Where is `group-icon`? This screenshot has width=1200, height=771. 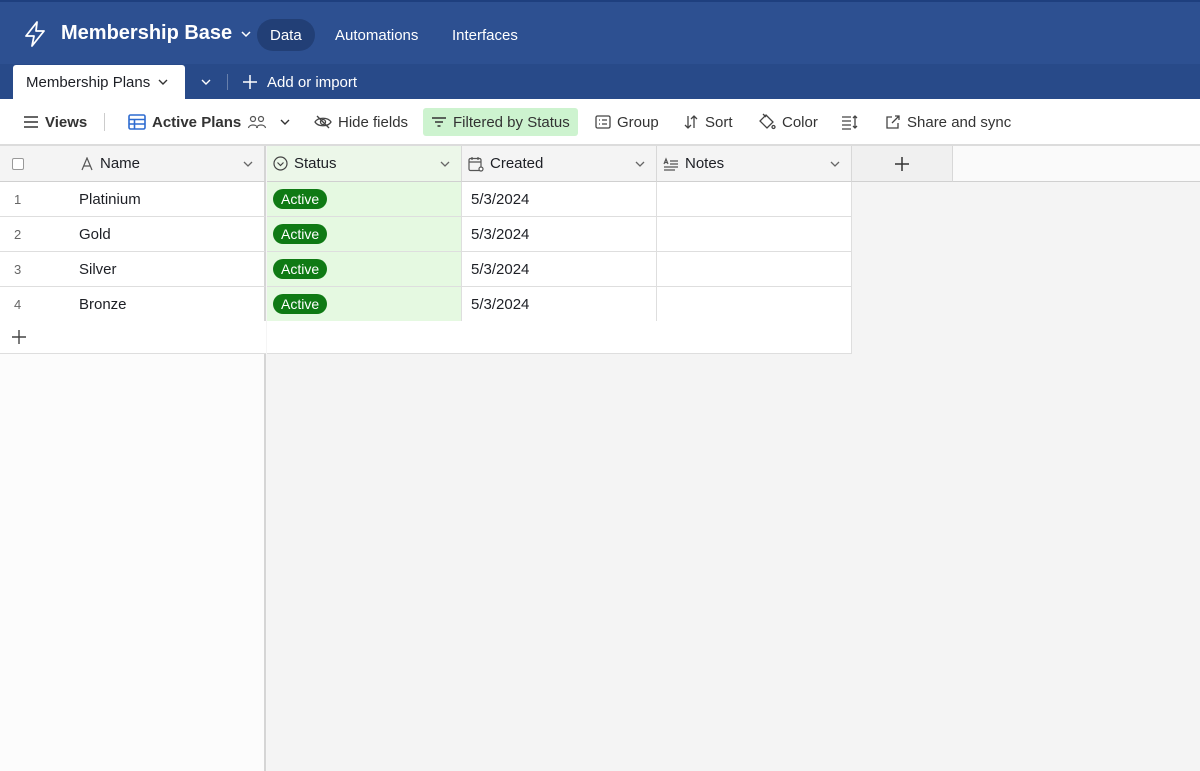
group-icon is located at coordinates (603, 122).